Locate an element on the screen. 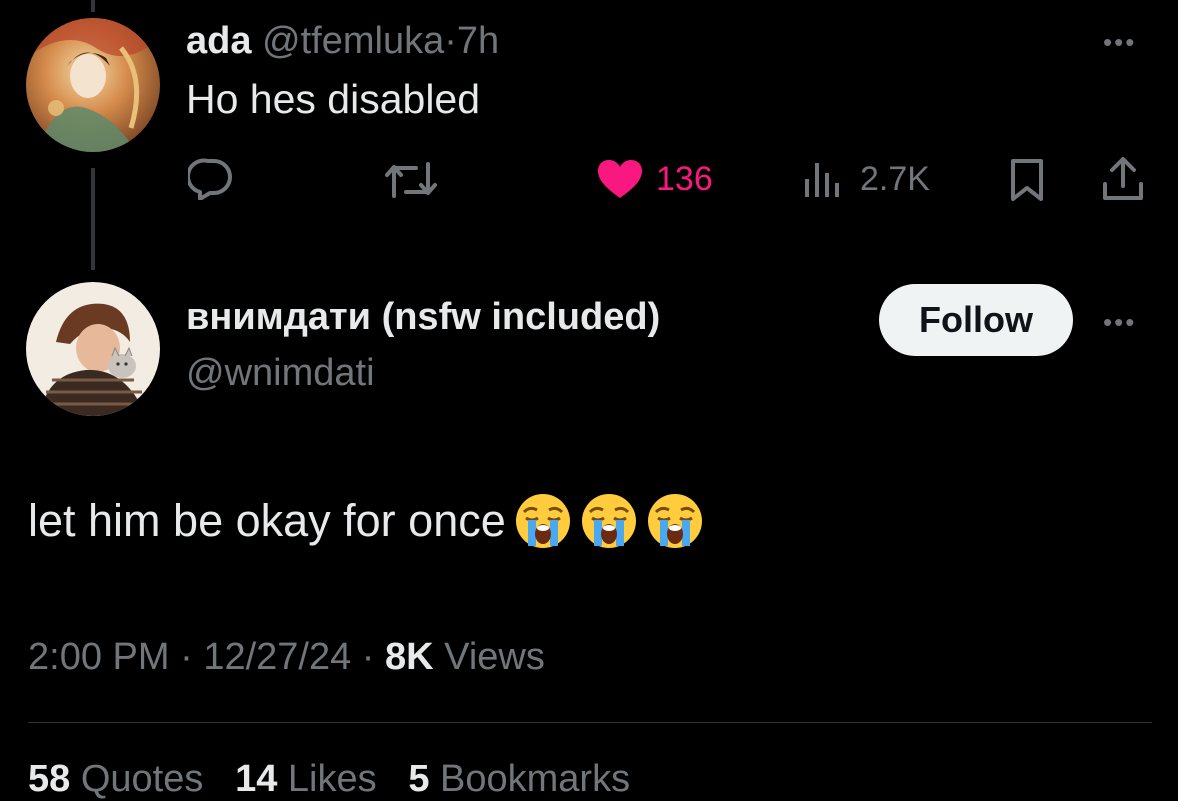  bookmark-icon is located at coordinates (1027, 180).